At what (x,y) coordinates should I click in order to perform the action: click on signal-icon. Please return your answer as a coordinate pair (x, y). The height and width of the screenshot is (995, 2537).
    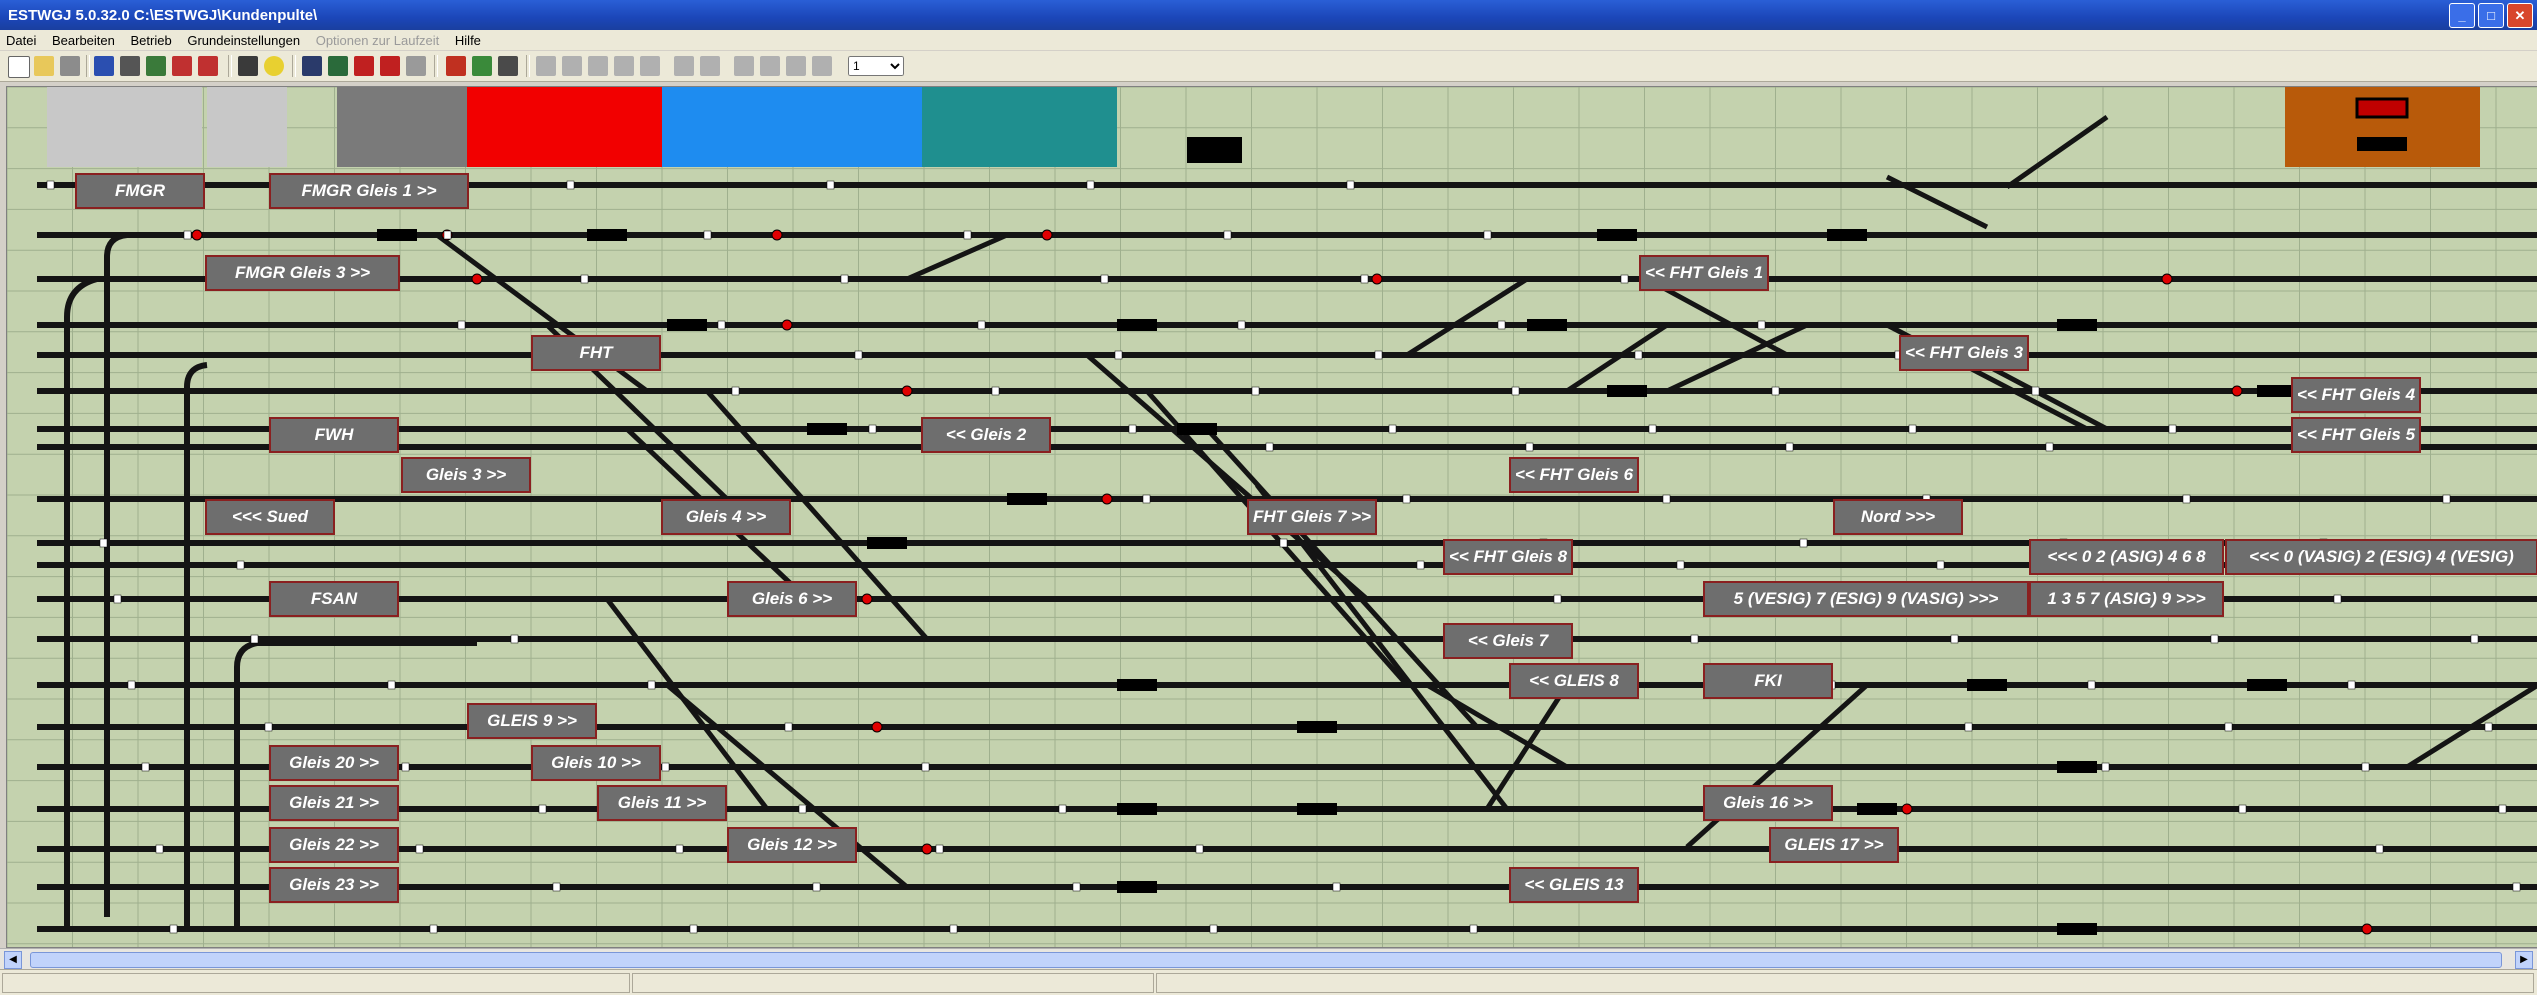
    Looking at the image, I should click on (508, 66).